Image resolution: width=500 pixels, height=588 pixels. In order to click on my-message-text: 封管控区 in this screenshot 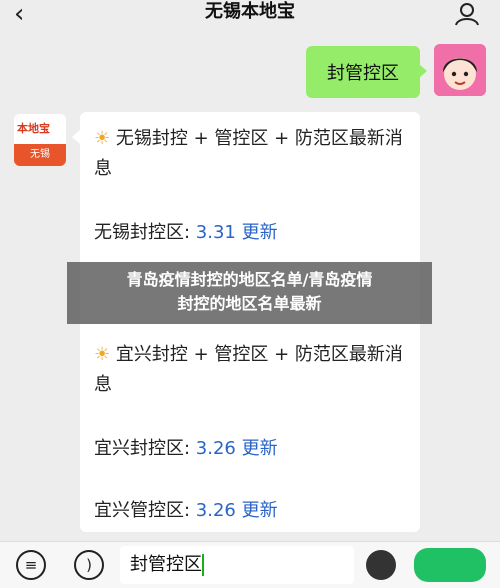, I will do `click(363, 73)`.